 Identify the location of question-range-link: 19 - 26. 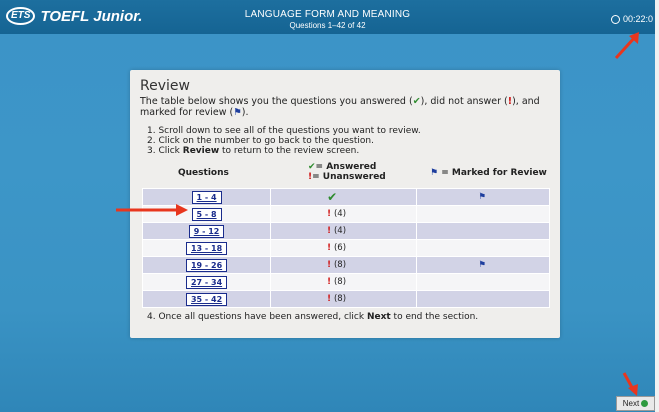
(206, 265).